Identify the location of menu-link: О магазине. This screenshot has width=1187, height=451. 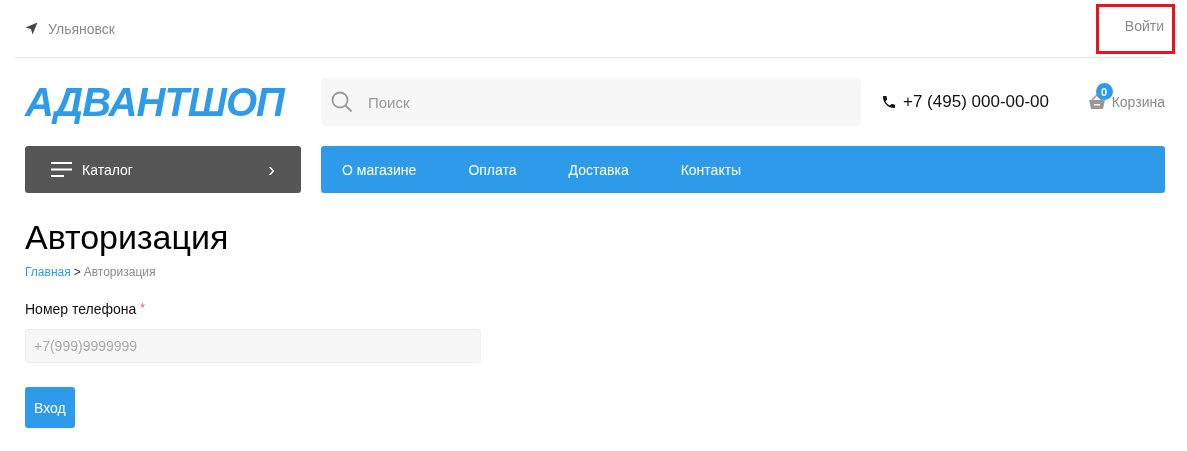
(379, 169).